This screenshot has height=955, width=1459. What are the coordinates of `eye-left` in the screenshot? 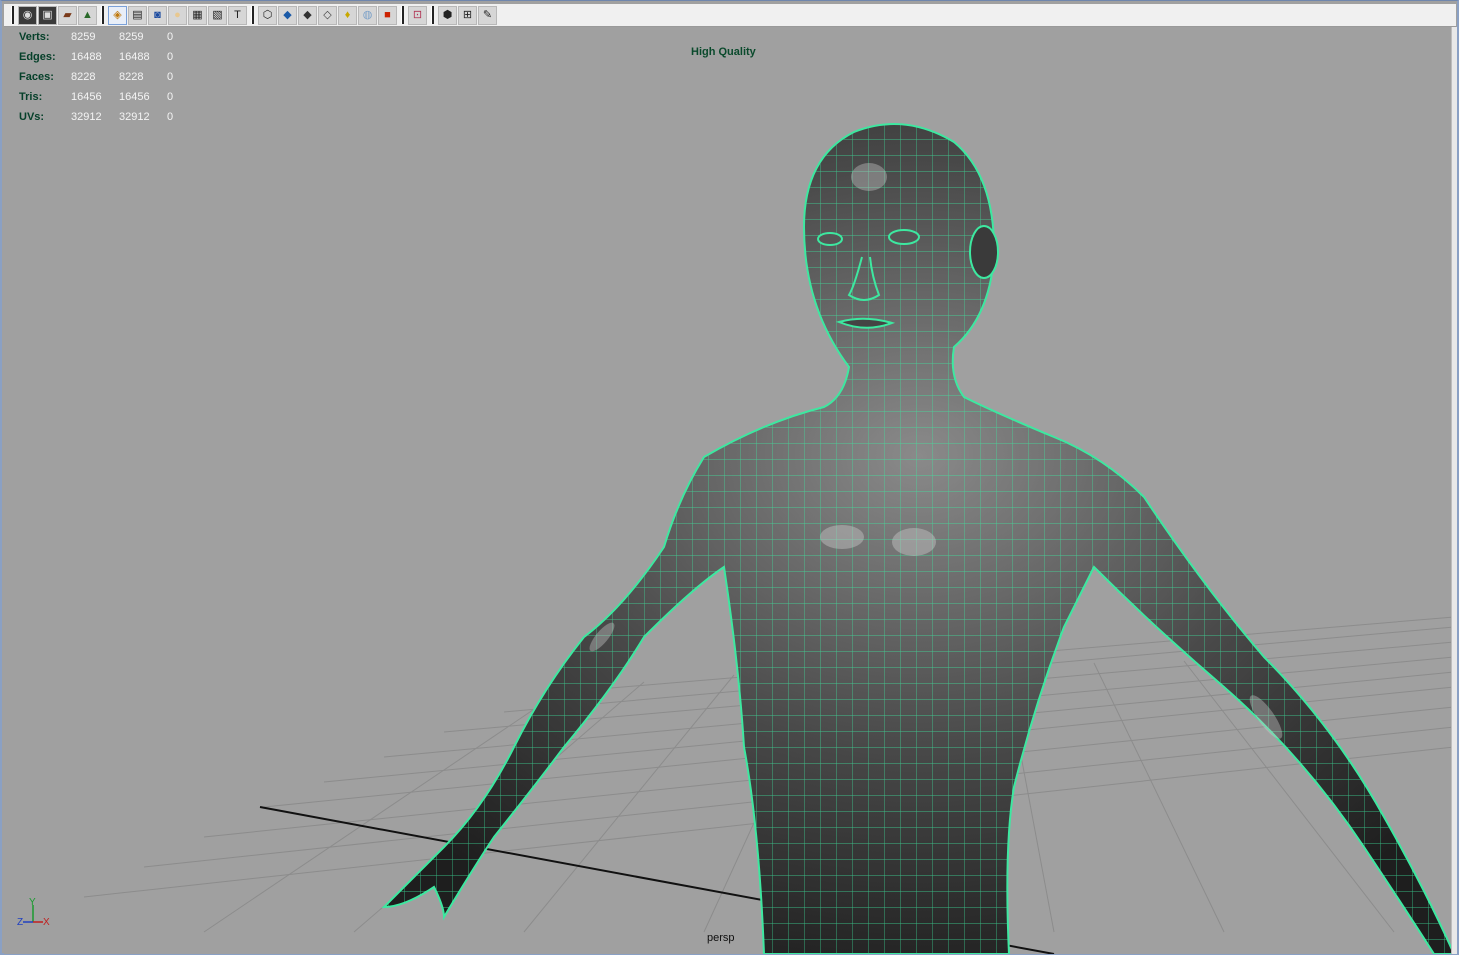 It's located at (830, 239).